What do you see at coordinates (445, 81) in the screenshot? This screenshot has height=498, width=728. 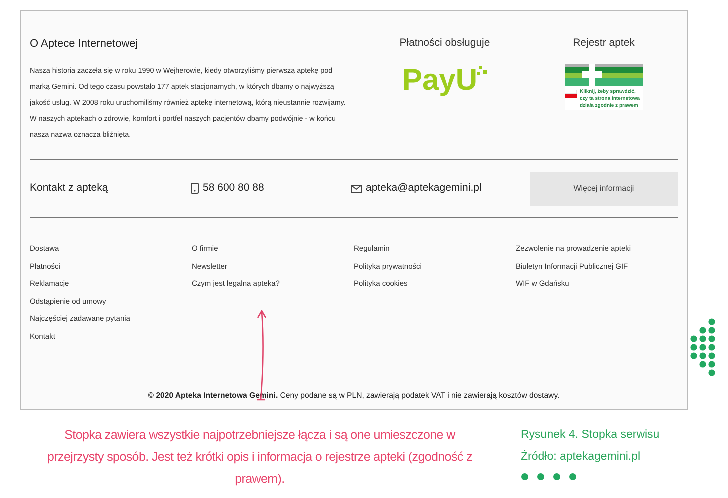 I see `payu-logo: PayU` at bounding box center [445, 81].